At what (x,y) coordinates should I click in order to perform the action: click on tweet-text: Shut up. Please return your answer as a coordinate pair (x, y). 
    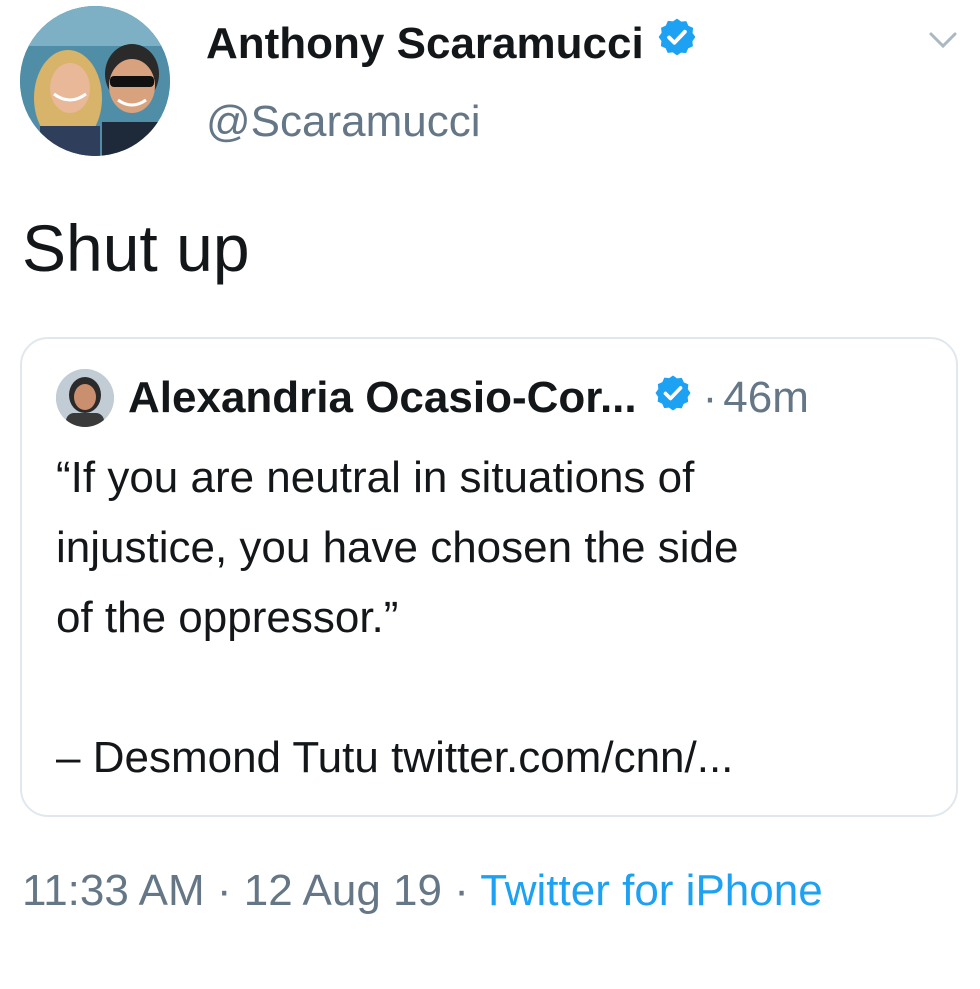
    Looking at the image, I should click on (136, 248).